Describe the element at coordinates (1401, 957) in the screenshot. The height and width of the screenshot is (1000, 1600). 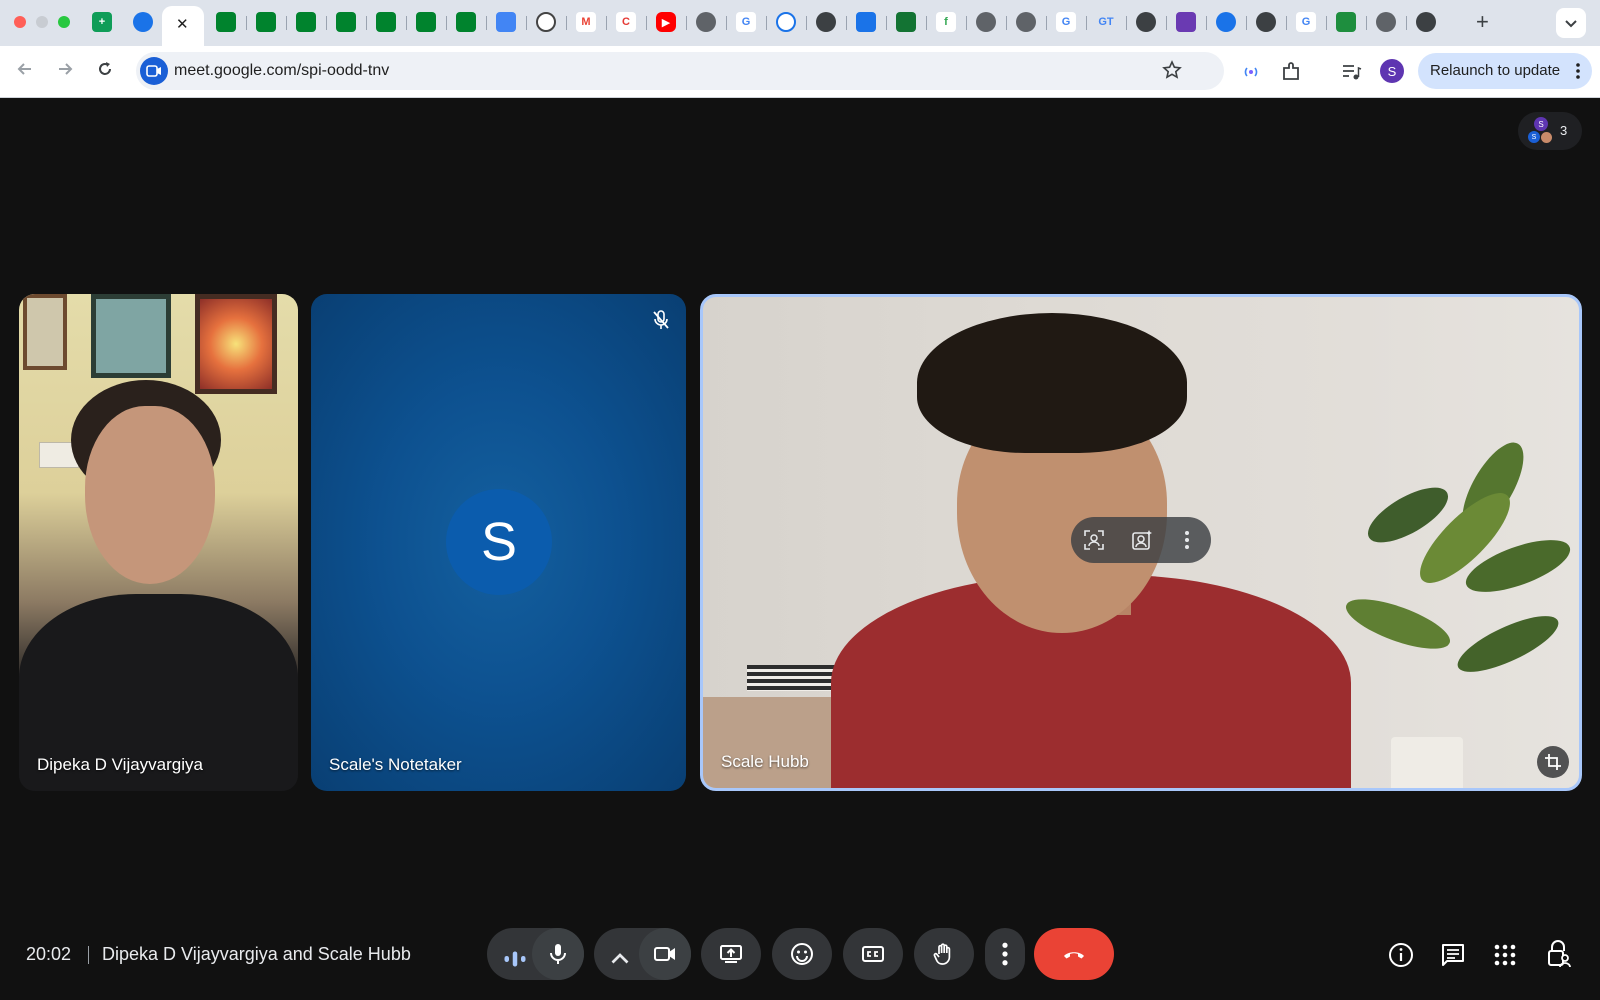
I see `meeting-details-button` at that location.